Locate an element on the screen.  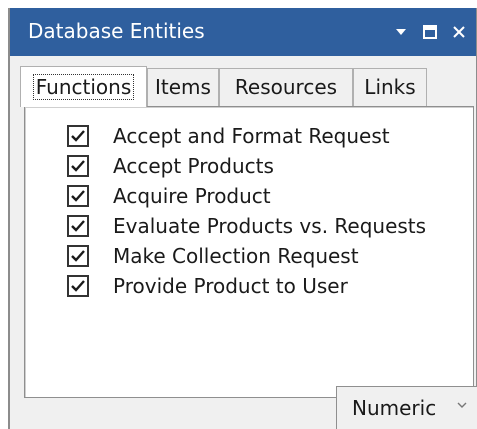
list-item: Acquire Product is located at coordinates (267, 196).